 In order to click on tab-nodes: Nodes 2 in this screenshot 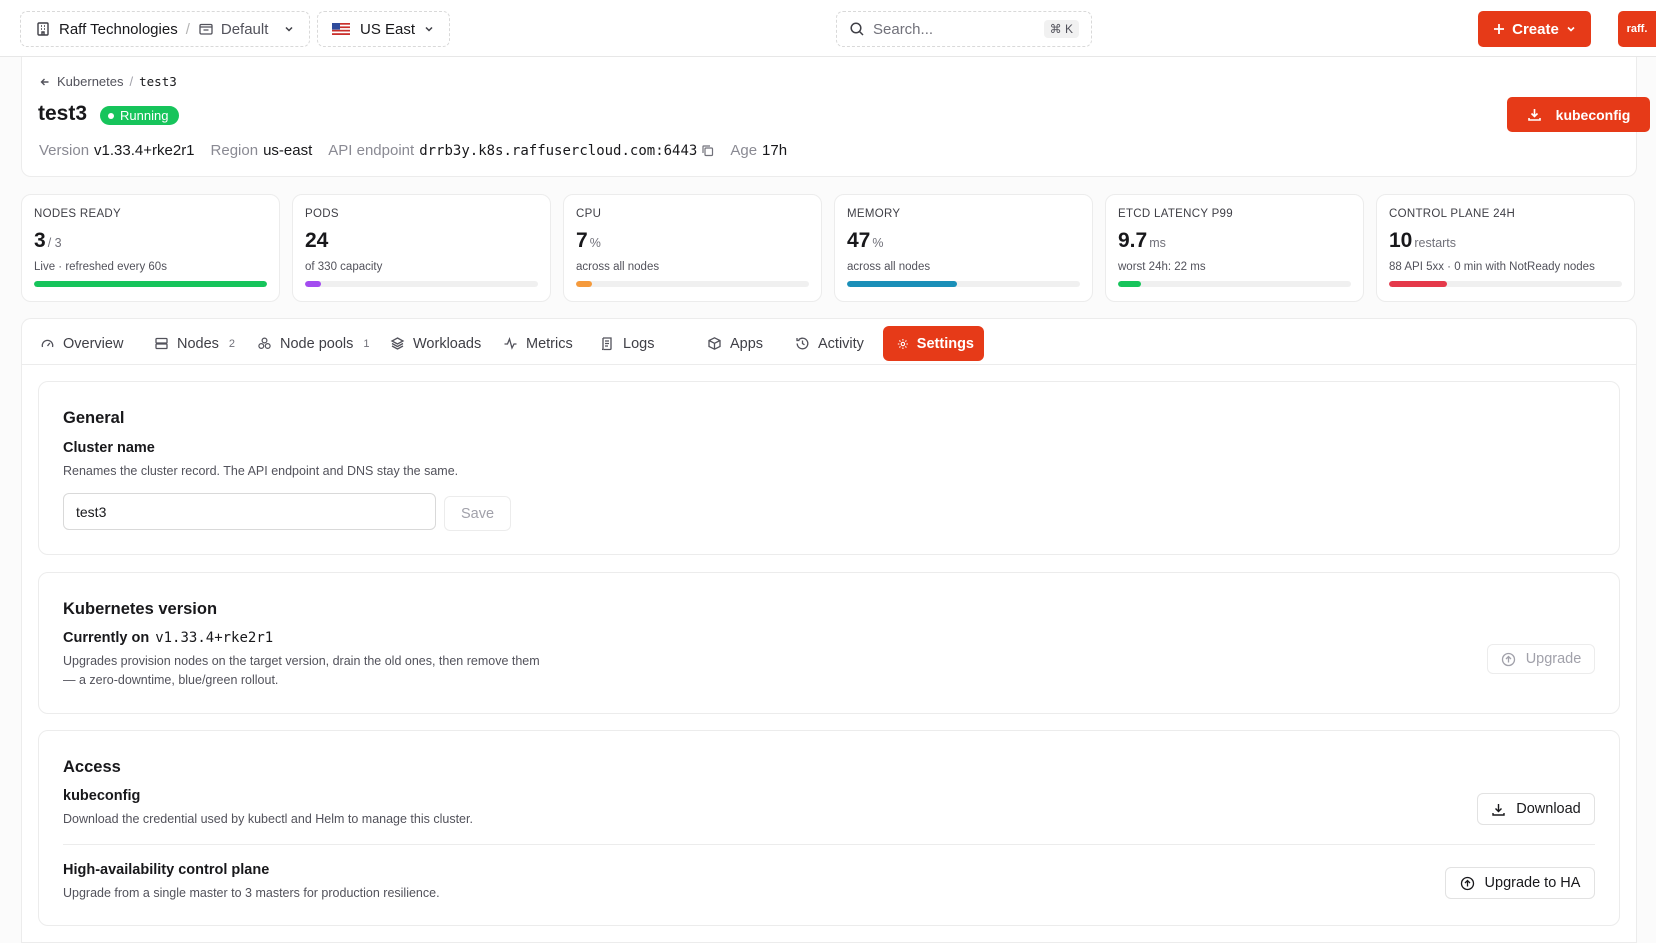, I will do `click(194, 343)`.